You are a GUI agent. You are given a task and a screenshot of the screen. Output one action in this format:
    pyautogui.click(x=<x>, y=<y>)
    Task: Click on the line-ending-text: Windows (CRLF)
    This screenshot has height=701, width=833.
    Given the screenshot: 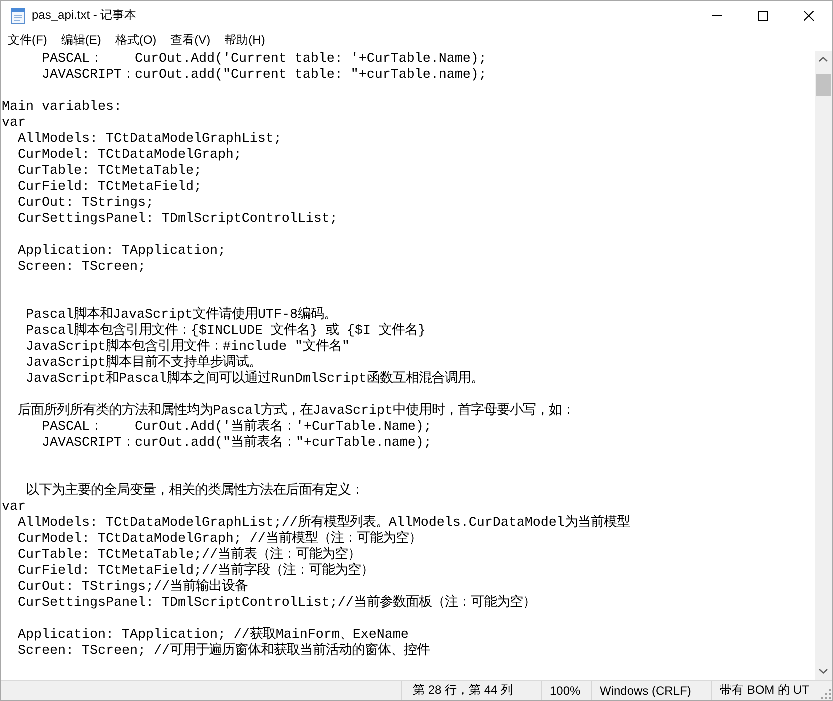 What is the action you would take?
    pyautogui.click(x=646, y=691)
    